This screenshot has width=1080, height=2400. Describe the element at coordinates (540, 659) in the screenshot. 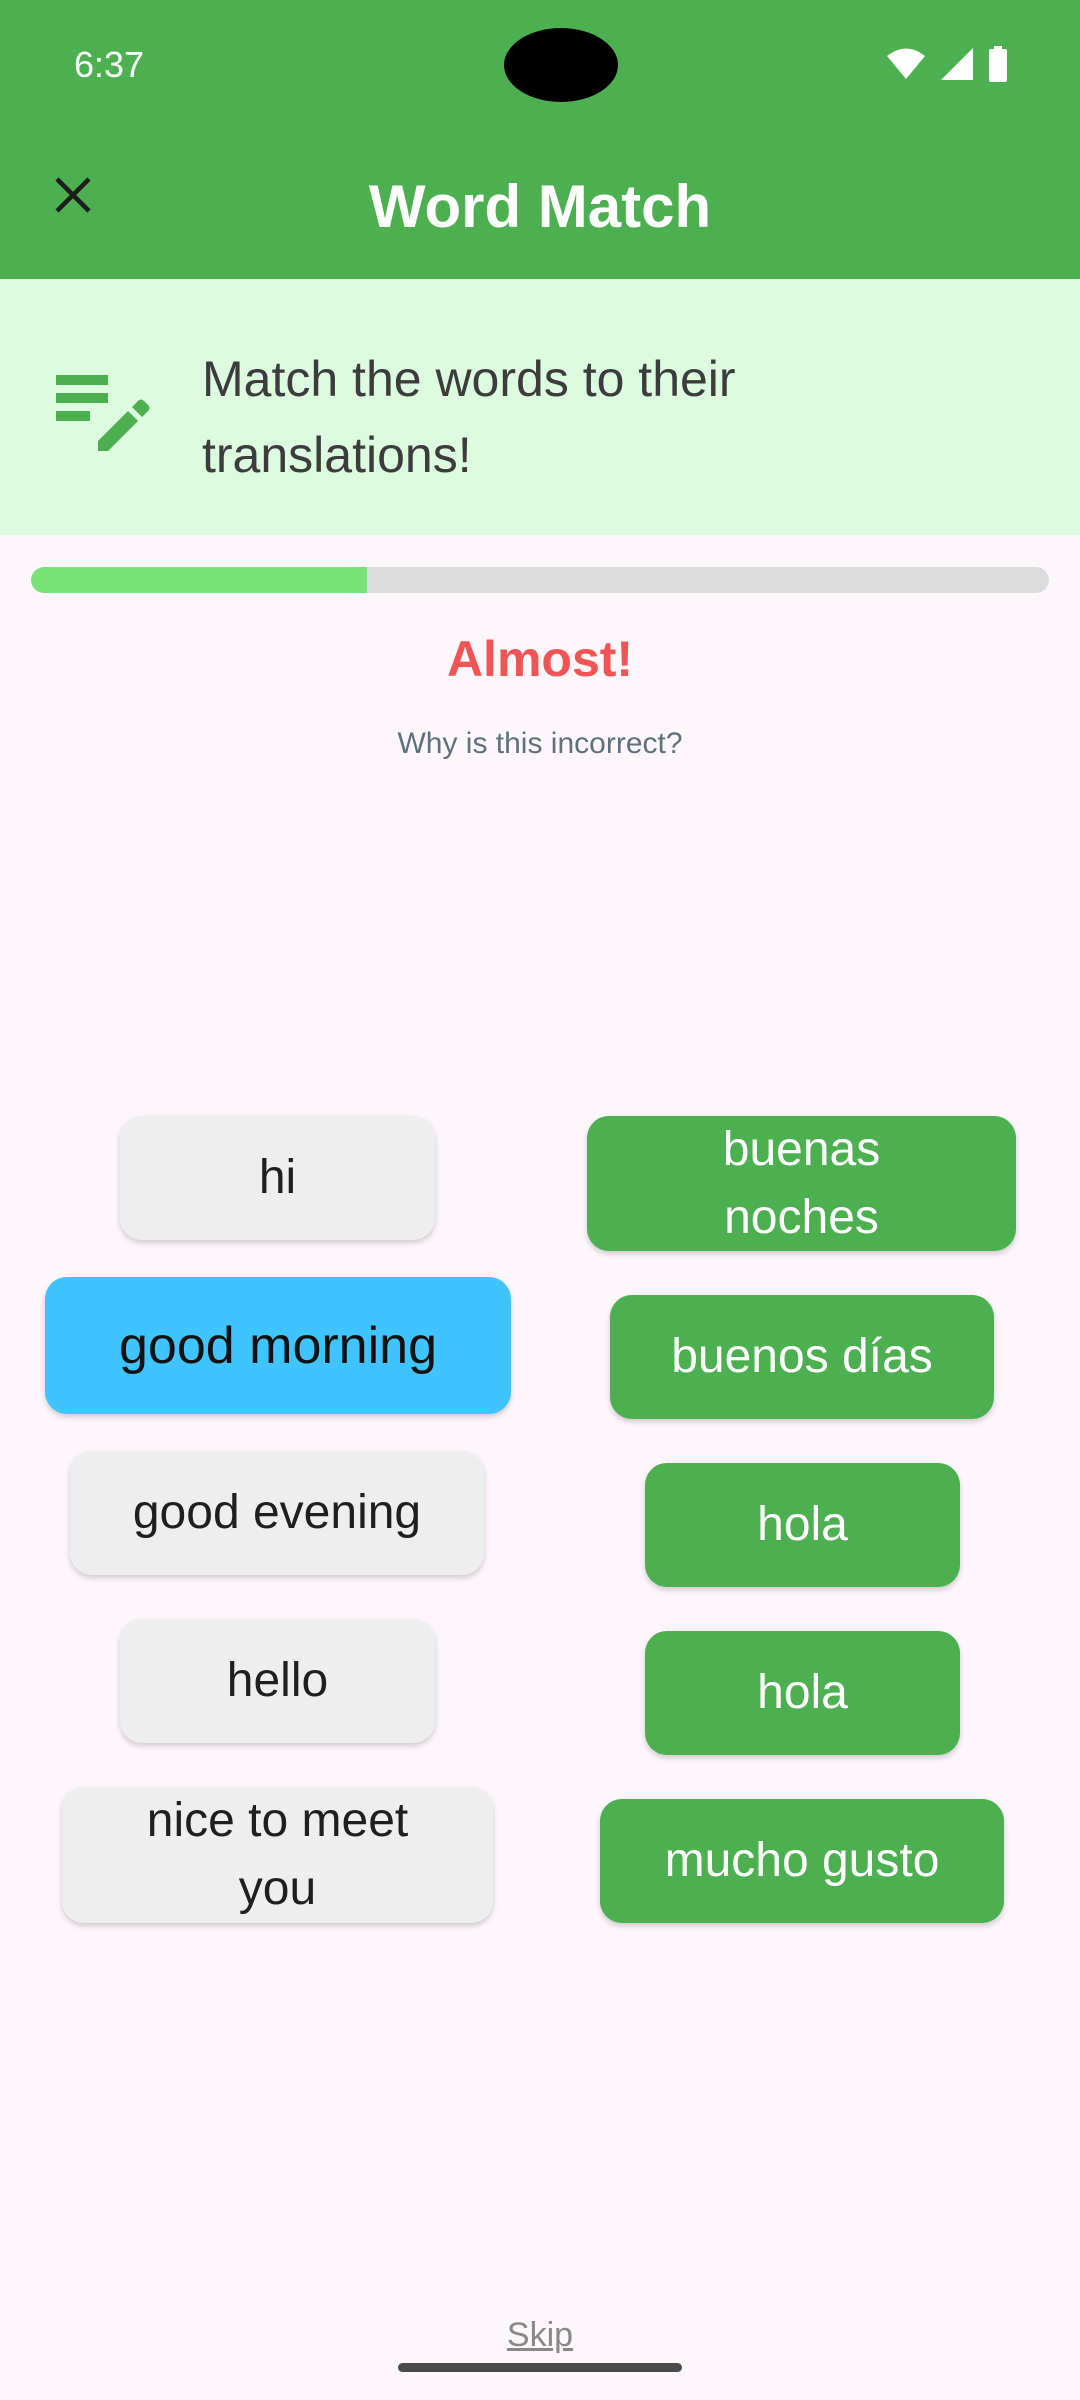

I see `feedback-title: Almost!` at that location.